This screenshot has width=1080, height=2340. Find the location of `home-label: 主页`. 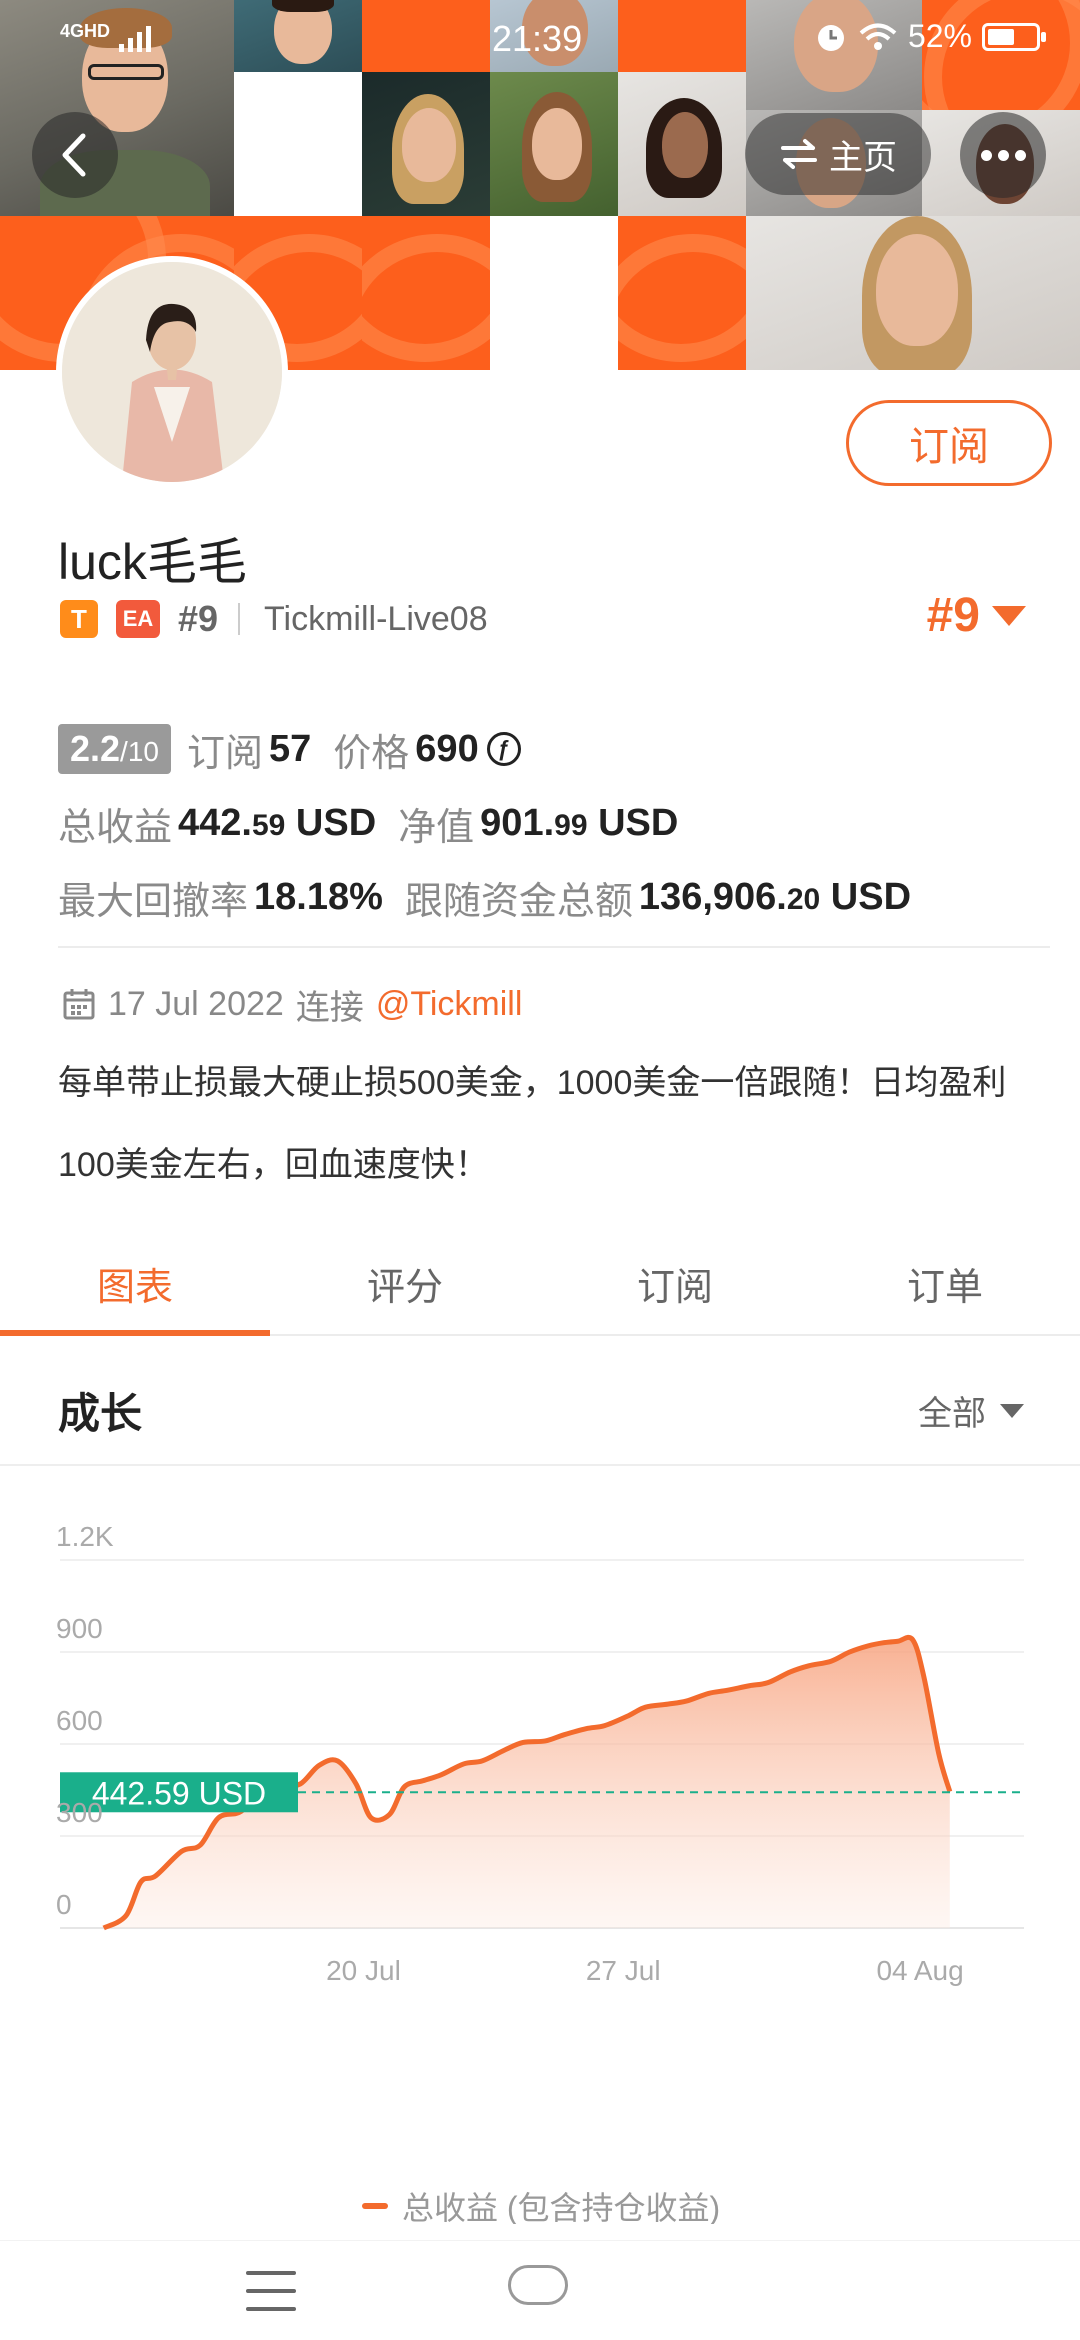

home-label: 主页 is located at coordinates (863, 157).